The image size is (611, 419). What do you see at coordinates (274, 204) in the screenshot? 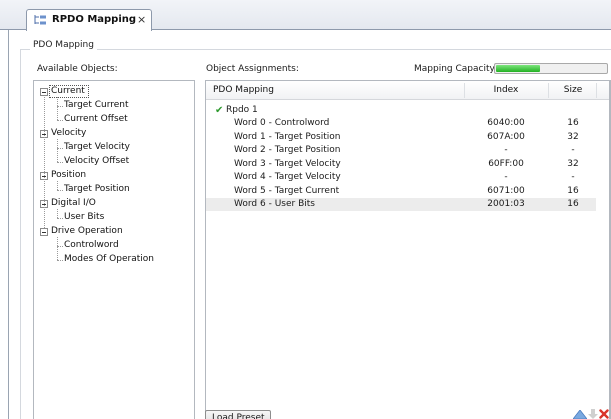
I see `row-name: Word 6 - User Bits` at bounding box center [274, 204].